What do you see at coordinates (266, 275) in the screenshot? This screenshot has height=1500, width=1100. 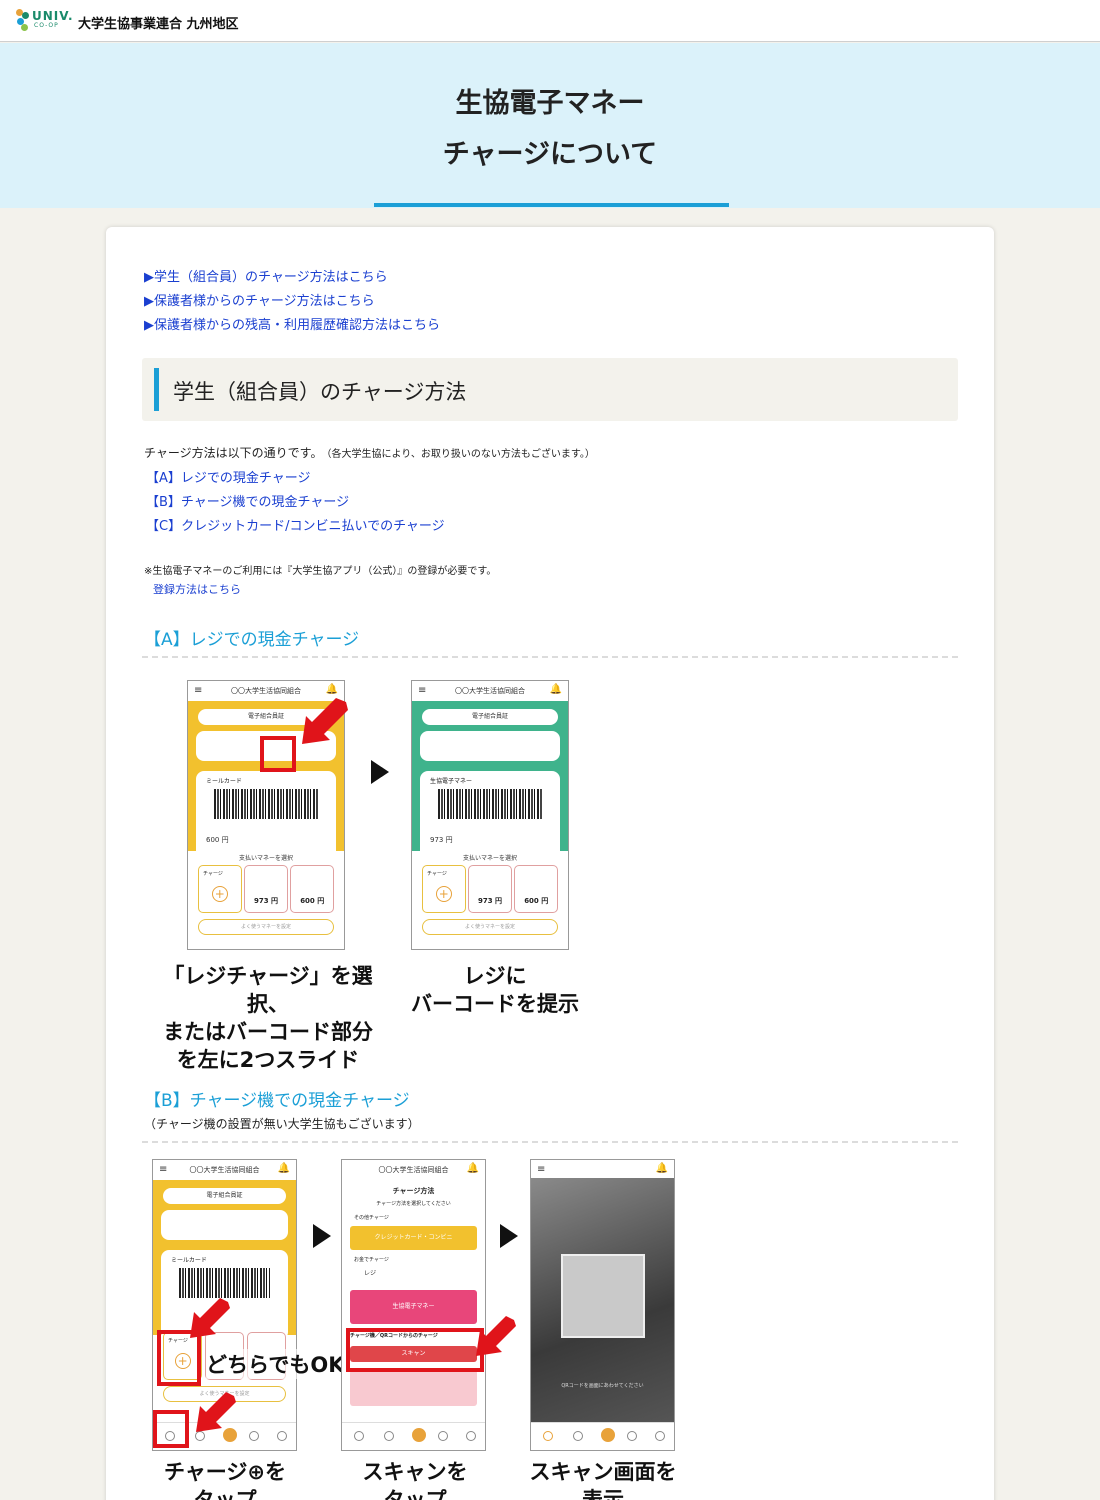 I see `toc-link-student: ▶学生（組合員）のチャージ方法はこちら` at bounding box center [266, 275].